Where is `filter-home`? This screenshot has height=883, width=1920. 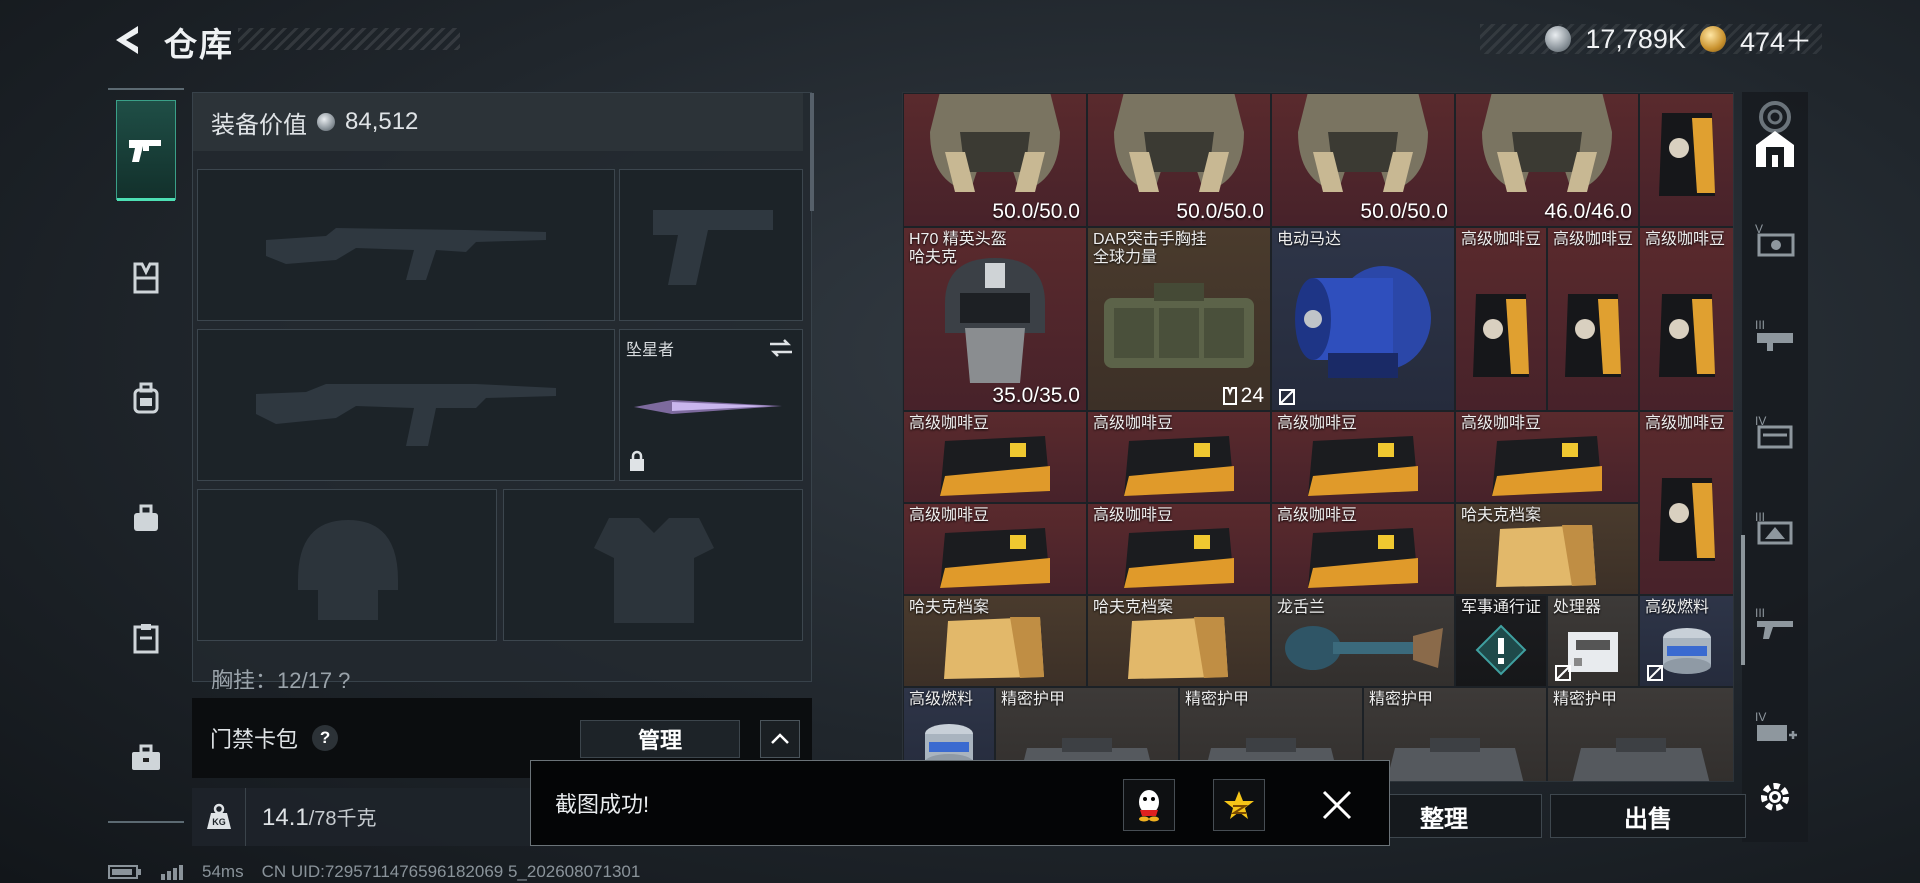
filter-home is located at coordinates (1775, 149).